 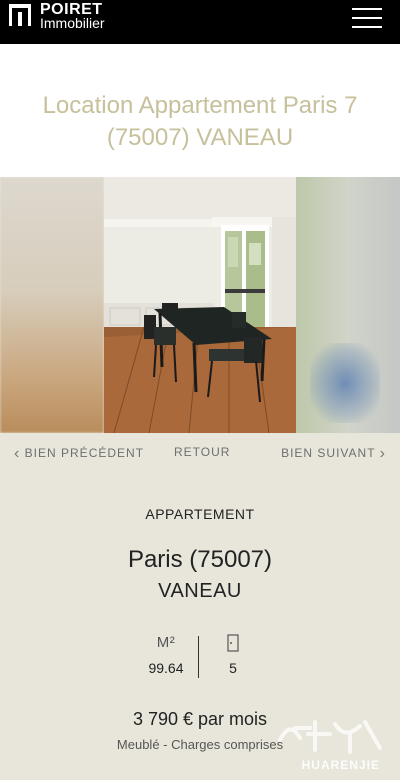 What do you see at coordinates (84, 453) in the screenshot?
I see `previous-property-label: BIEN PRÉCÉDENT` at bounding box center [84, 453].